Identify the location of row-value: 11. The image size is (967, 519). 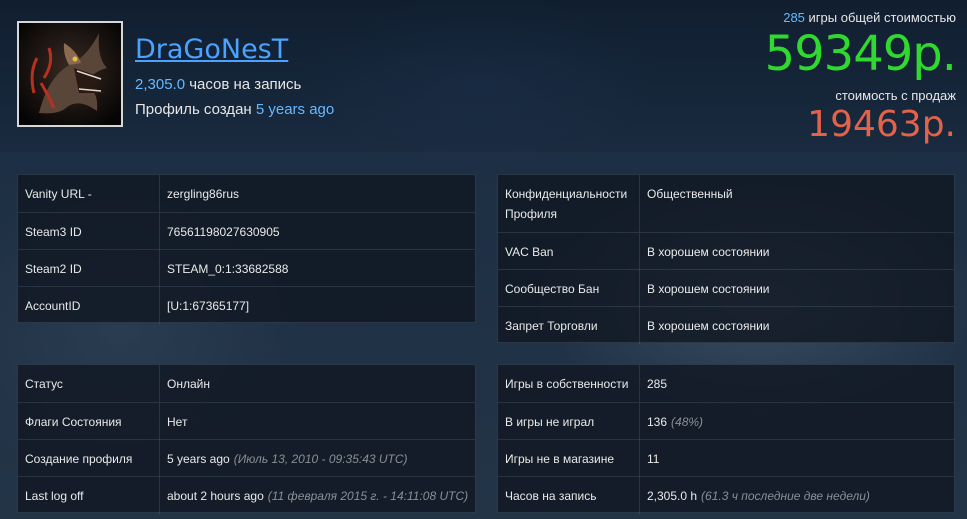
(796, 458).